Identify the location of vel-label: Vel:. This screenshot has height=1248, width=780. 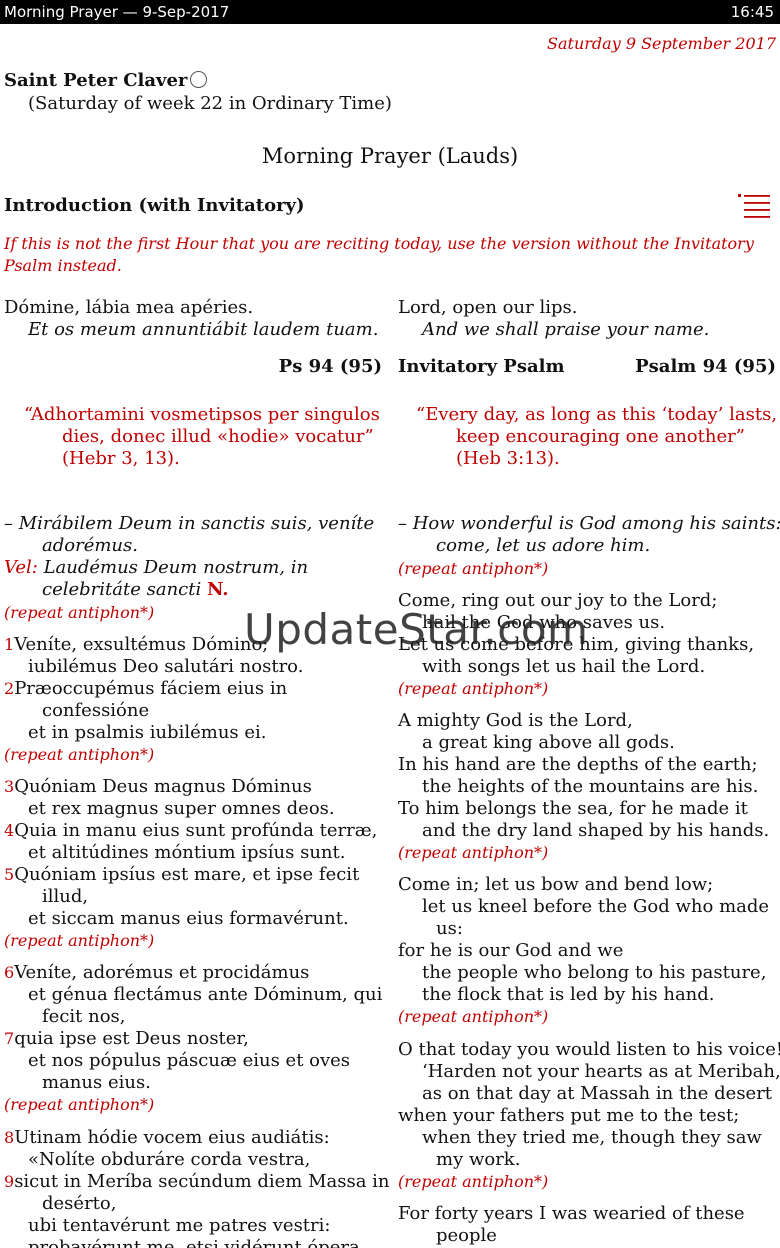
(21, 567).